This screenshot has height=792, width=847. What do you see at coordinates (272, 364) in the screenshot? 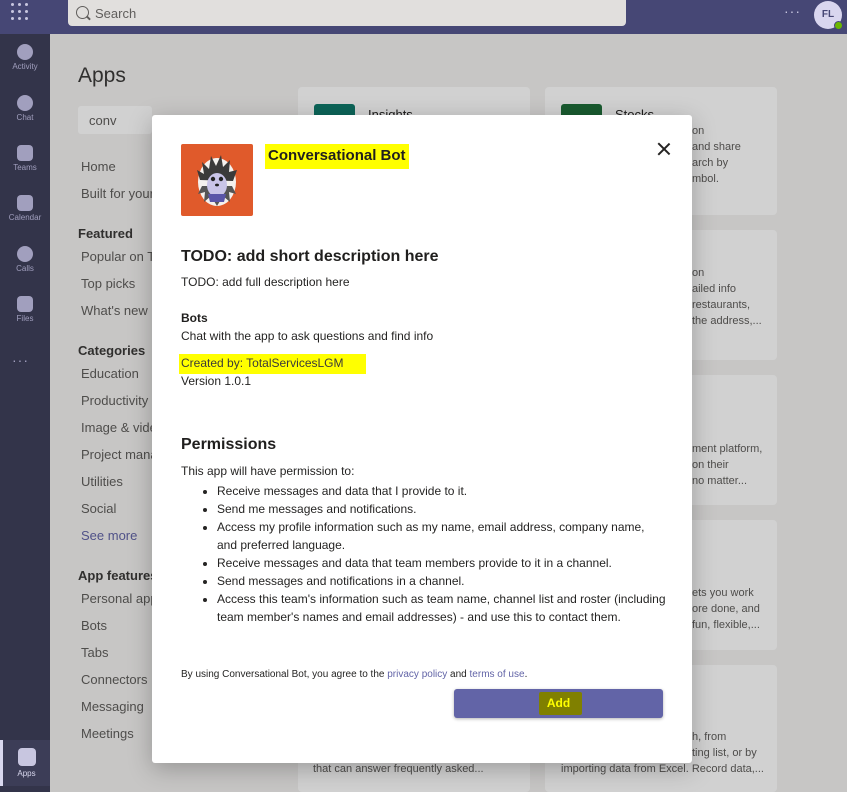
I see `created-by: Created by: TotalServicesLGM` at bounding box center [272, 364].